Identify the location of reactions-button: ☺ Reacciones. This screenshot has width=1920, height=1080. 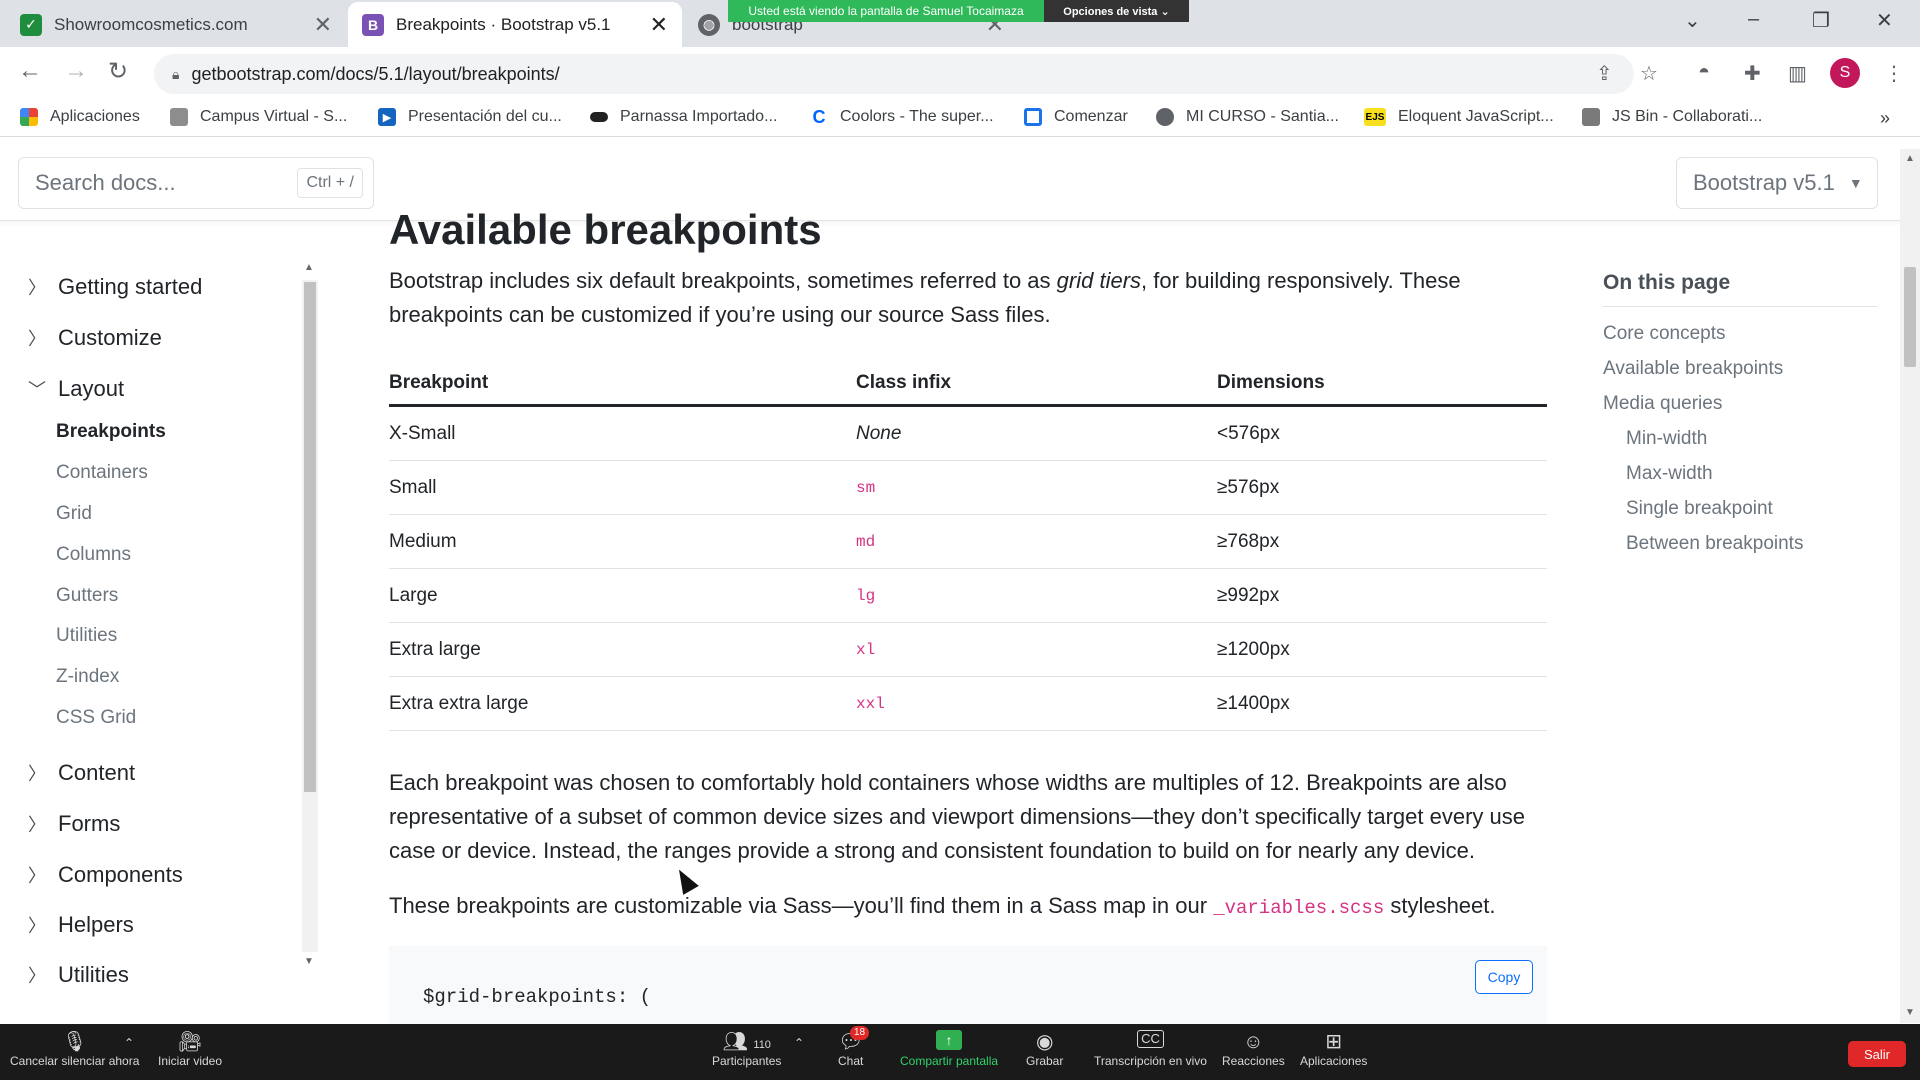
(1253, 1049).